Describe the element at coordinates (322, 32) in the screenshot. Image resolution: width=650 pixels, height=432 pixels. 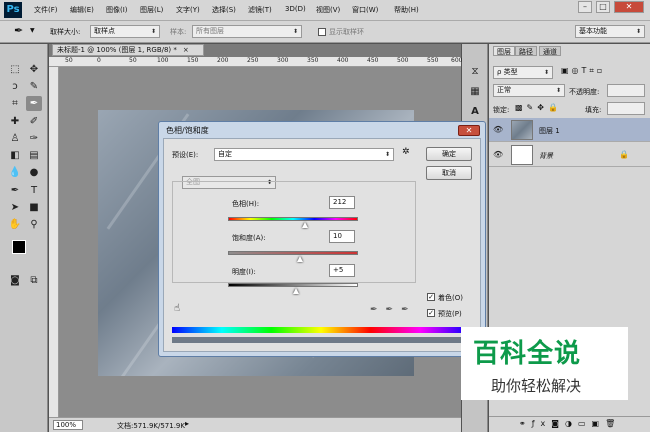
I see `show-ring-checkbox` at that location.